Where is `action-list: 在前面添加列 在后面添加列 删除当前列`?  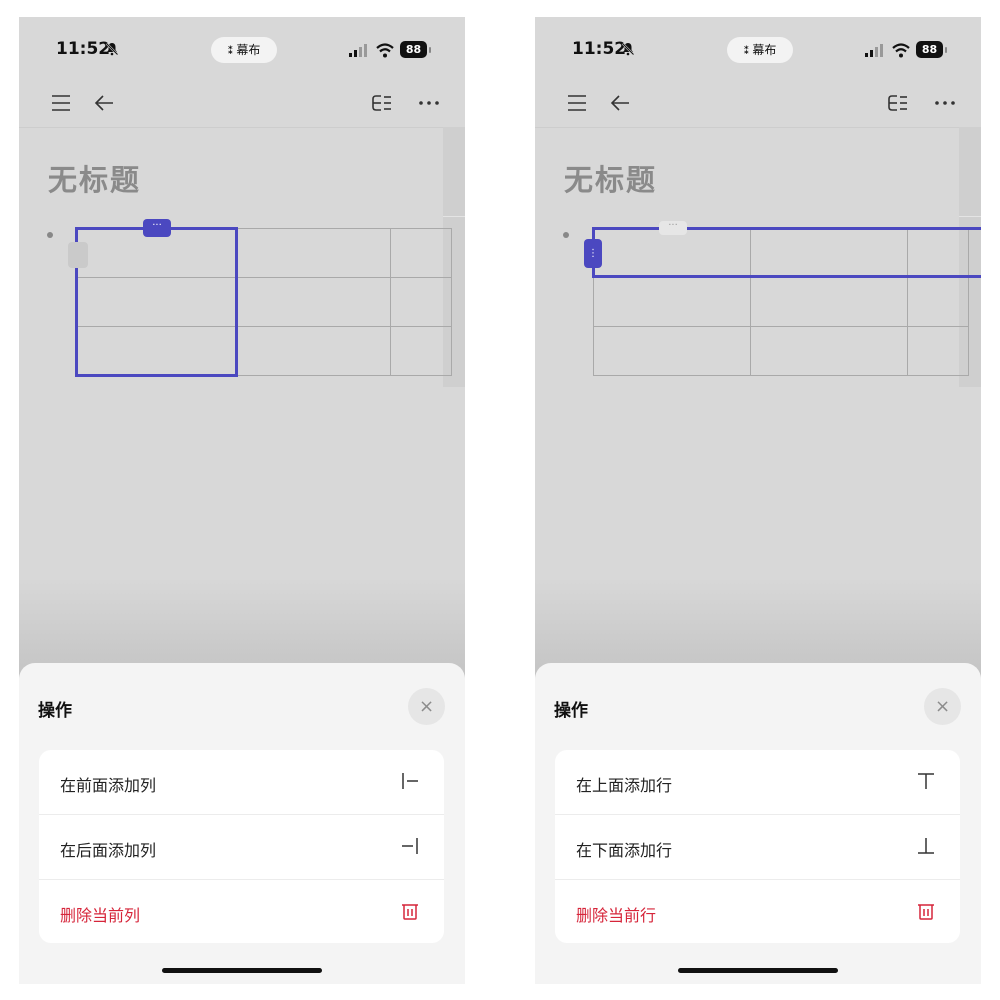 action-list: 在前面添加列 在后面添加列 删除当前列 is located at coordinates (241, 846).